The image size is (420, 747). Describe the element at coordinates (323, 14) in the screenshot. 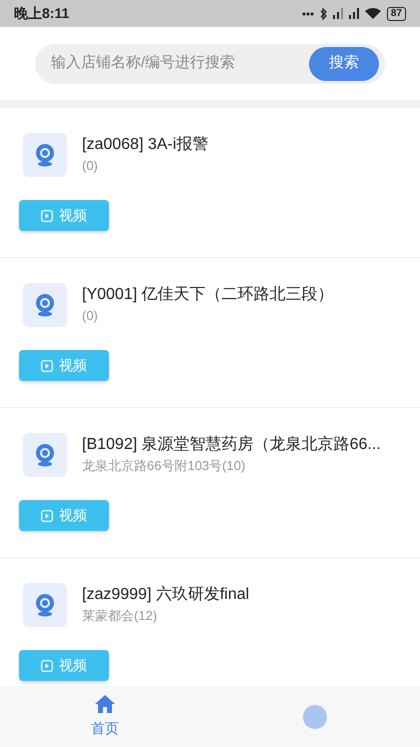

I see `bluetooth-icon` at that location.